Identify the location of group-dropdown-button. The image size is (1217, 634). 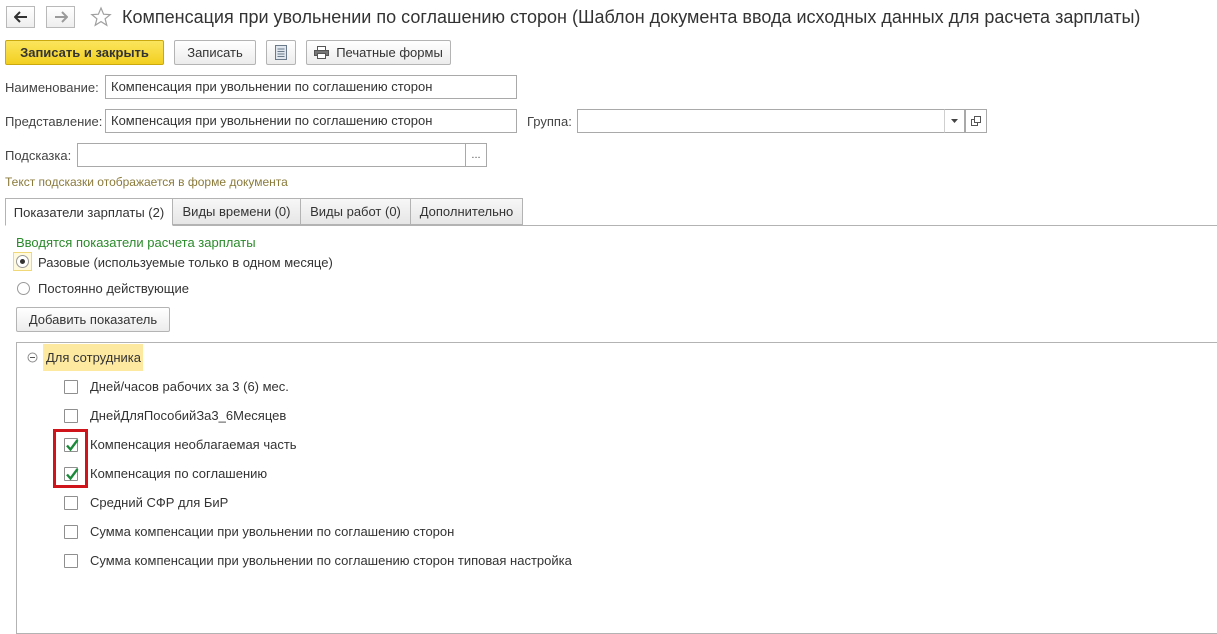
(954, 121).